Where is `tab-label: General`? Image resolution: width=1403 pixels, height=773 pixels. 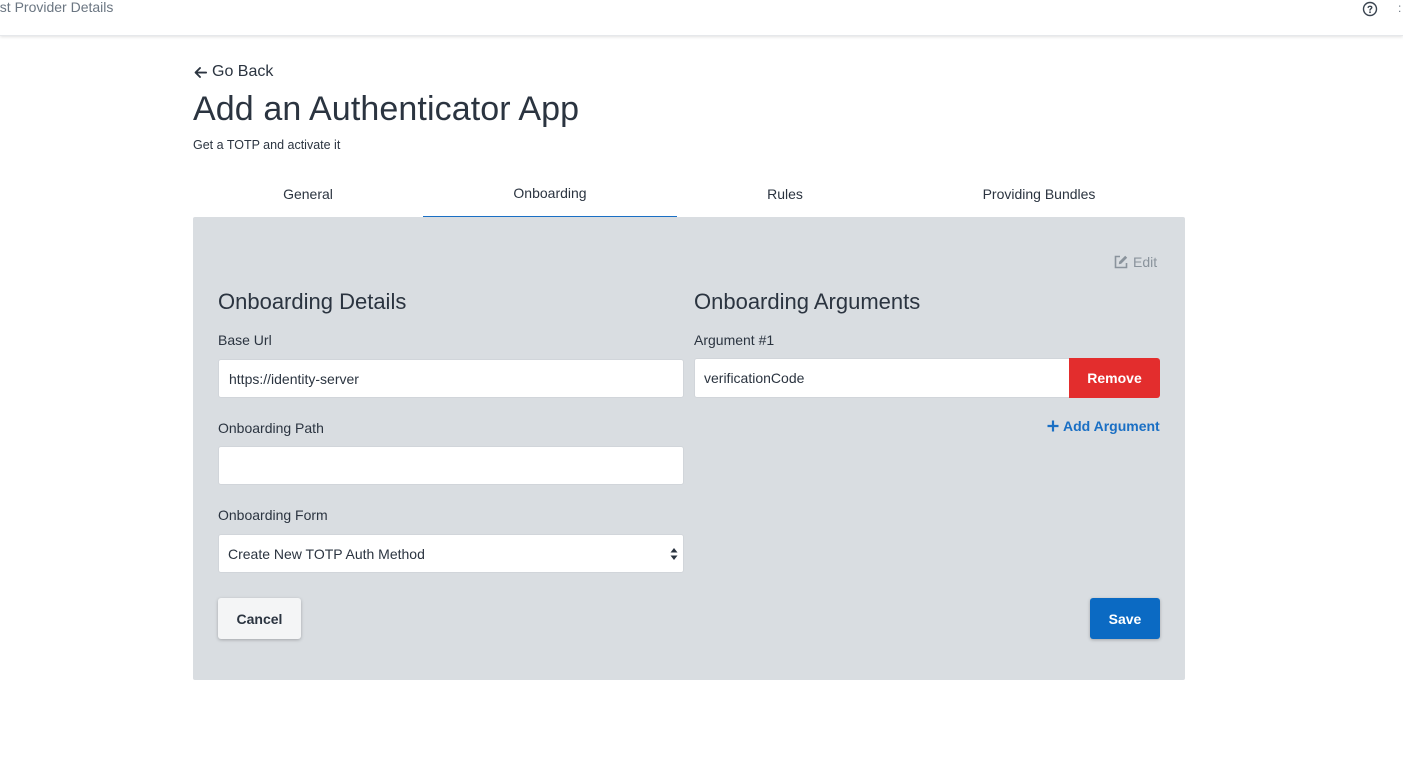
tab-label: General is located at coordinates (308, 194).